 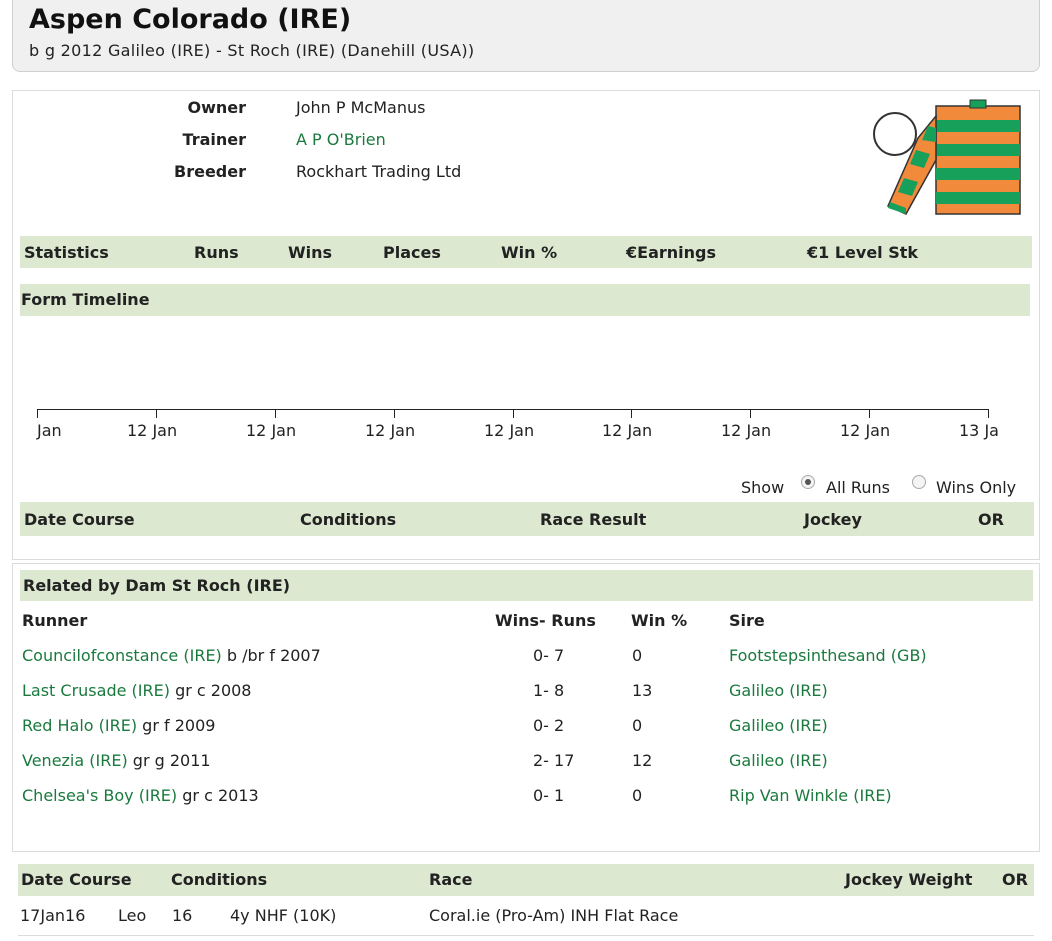 What do you see at coordinates (549, 725) in the screenshot?
I see `wins-runs-value: 0- 2` at bounding box center [549, 725].